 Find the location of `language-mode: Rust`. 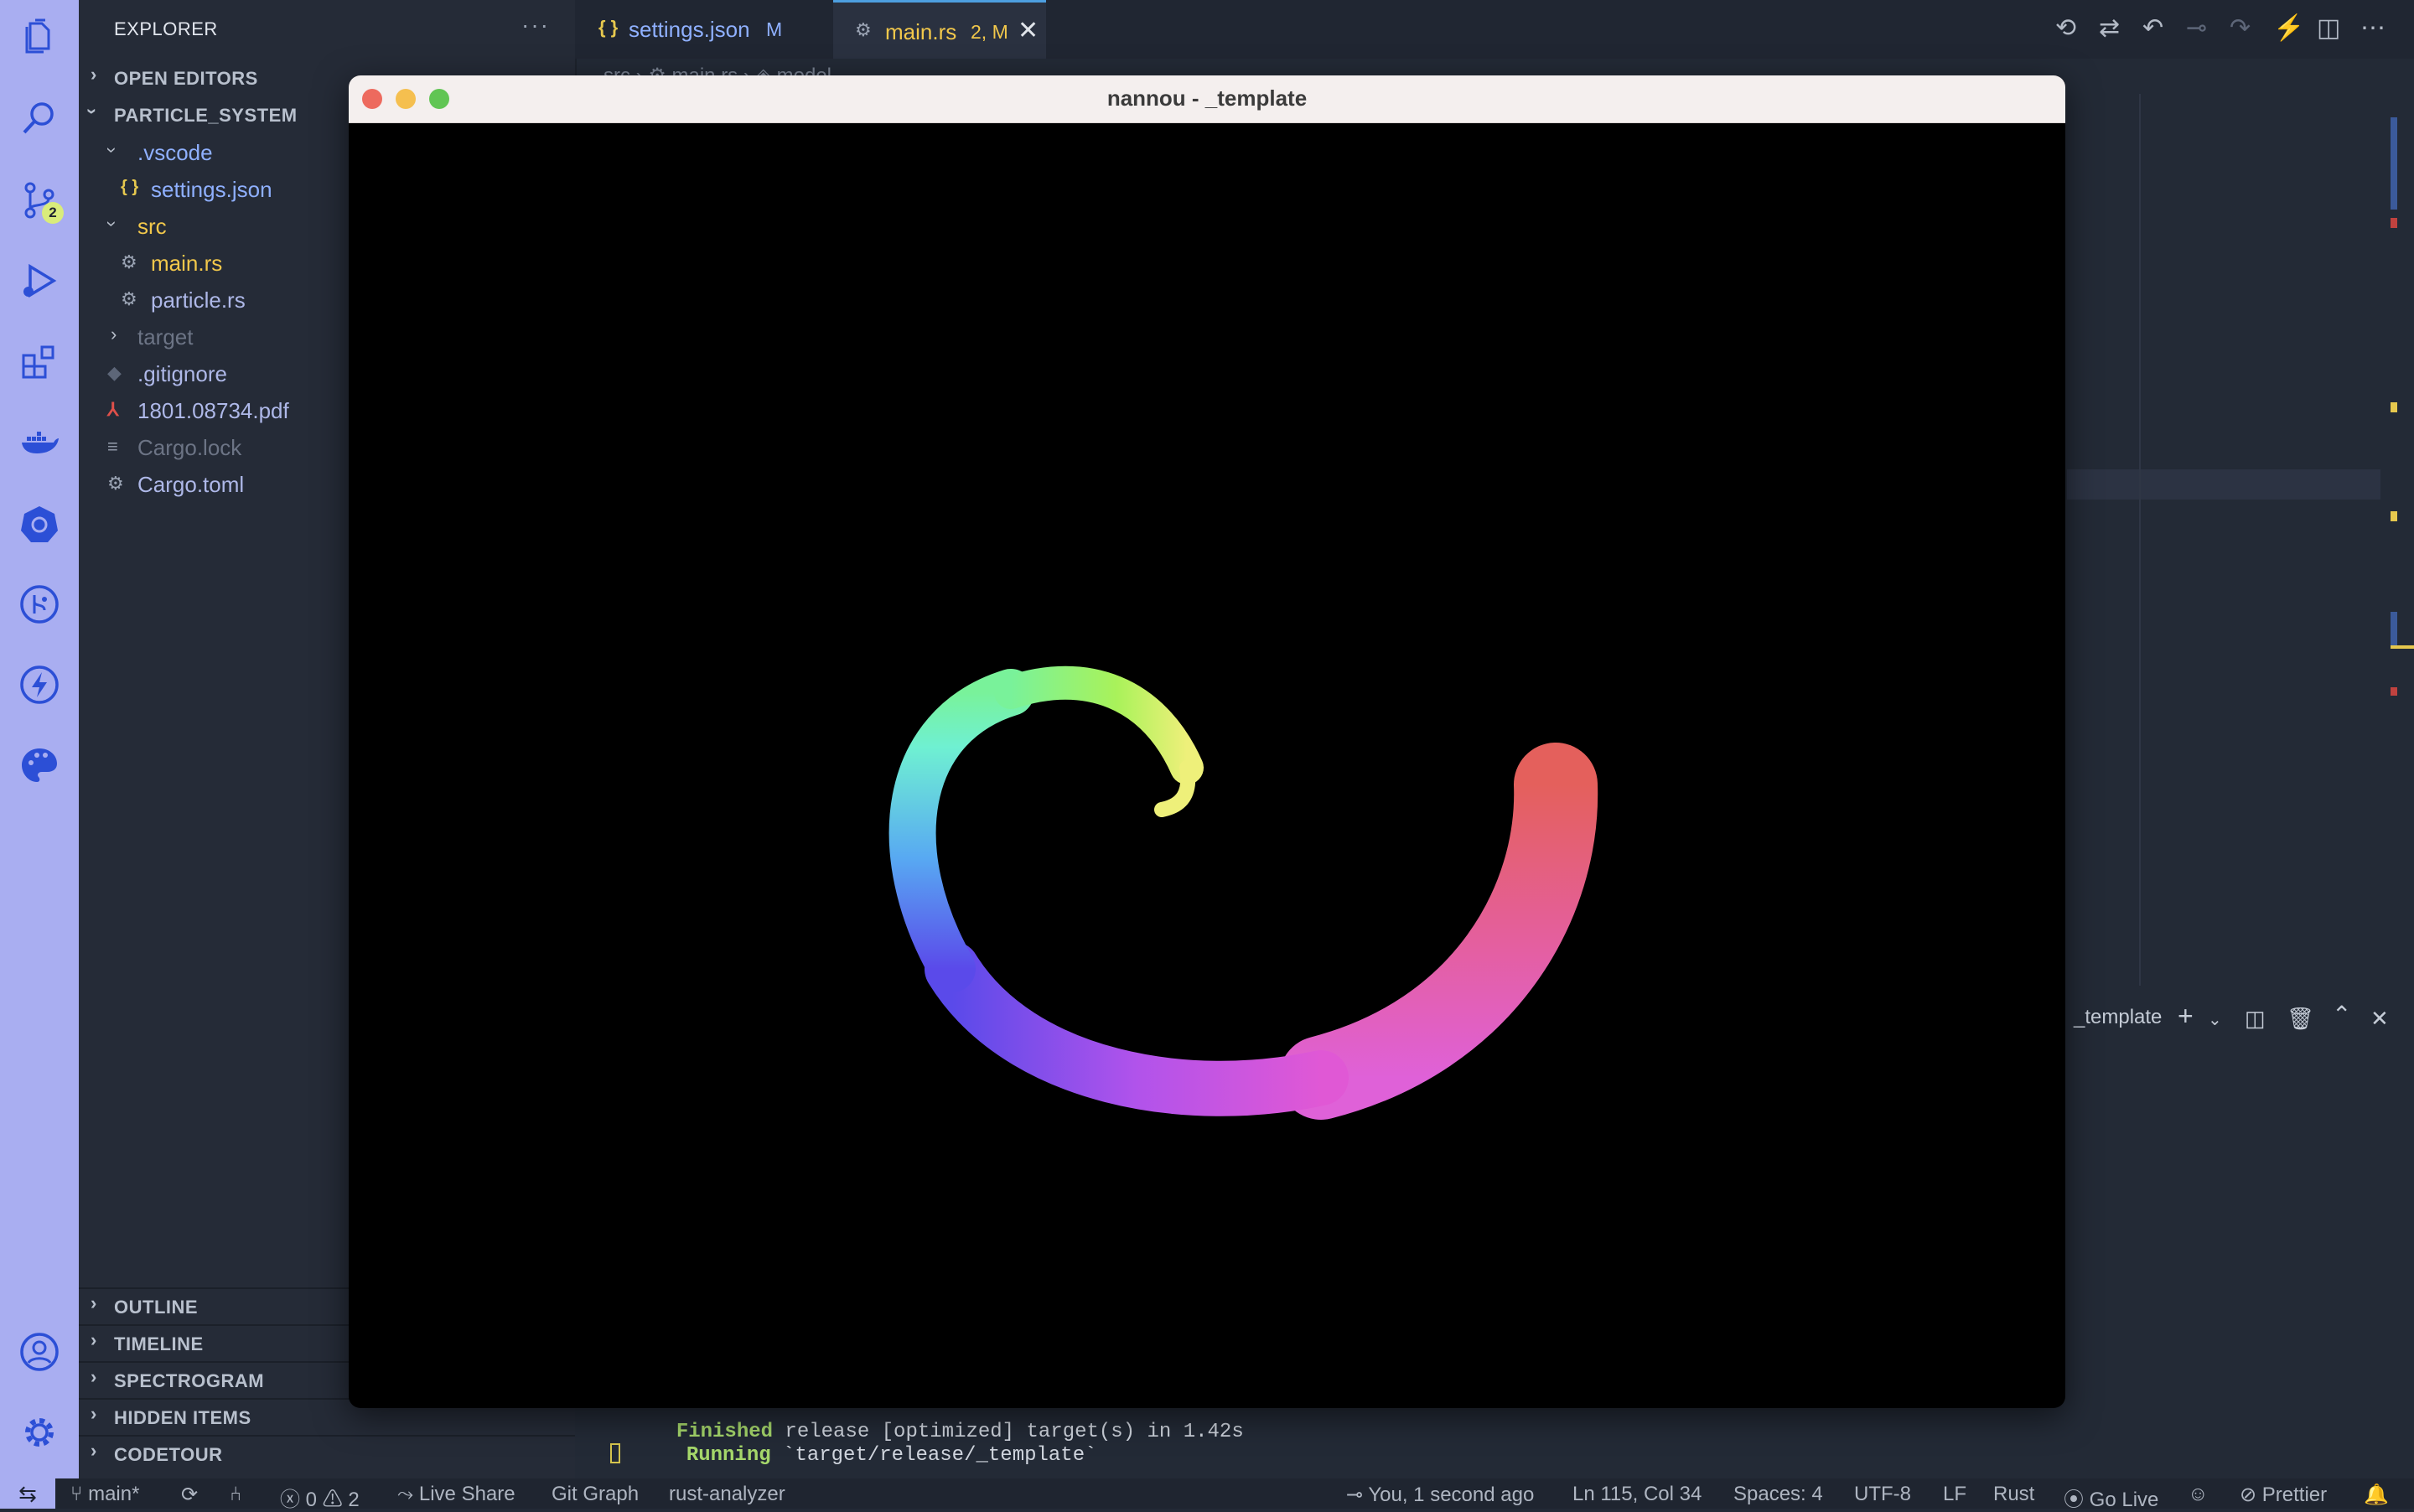

language-mode: Rust is located at coordinates (2014, 1494).